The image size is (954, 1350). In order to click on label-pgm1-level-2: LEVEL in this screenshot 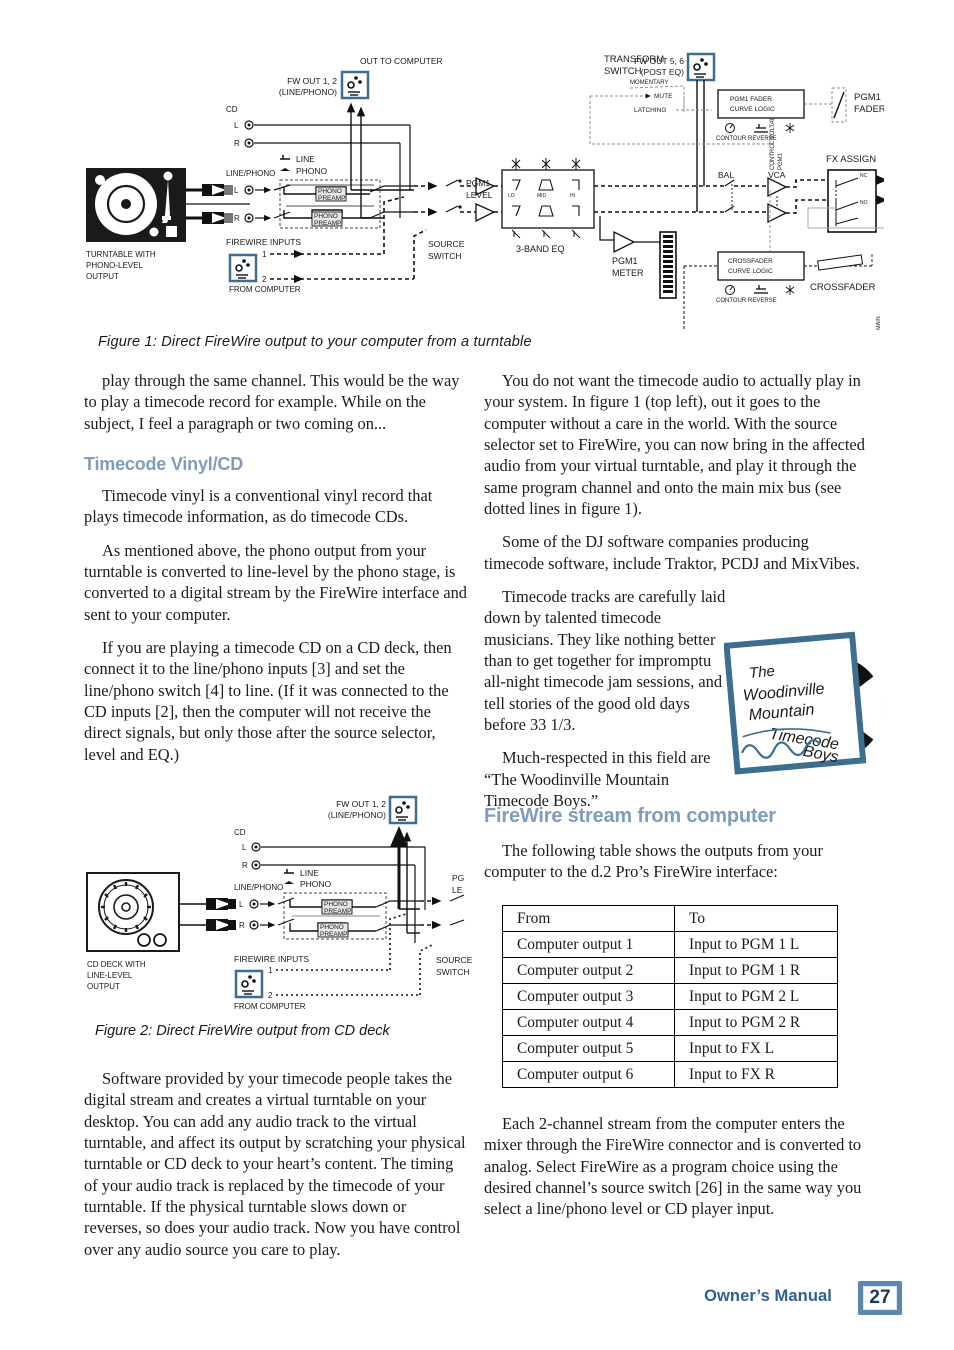, I will do `click(479, 195)`.